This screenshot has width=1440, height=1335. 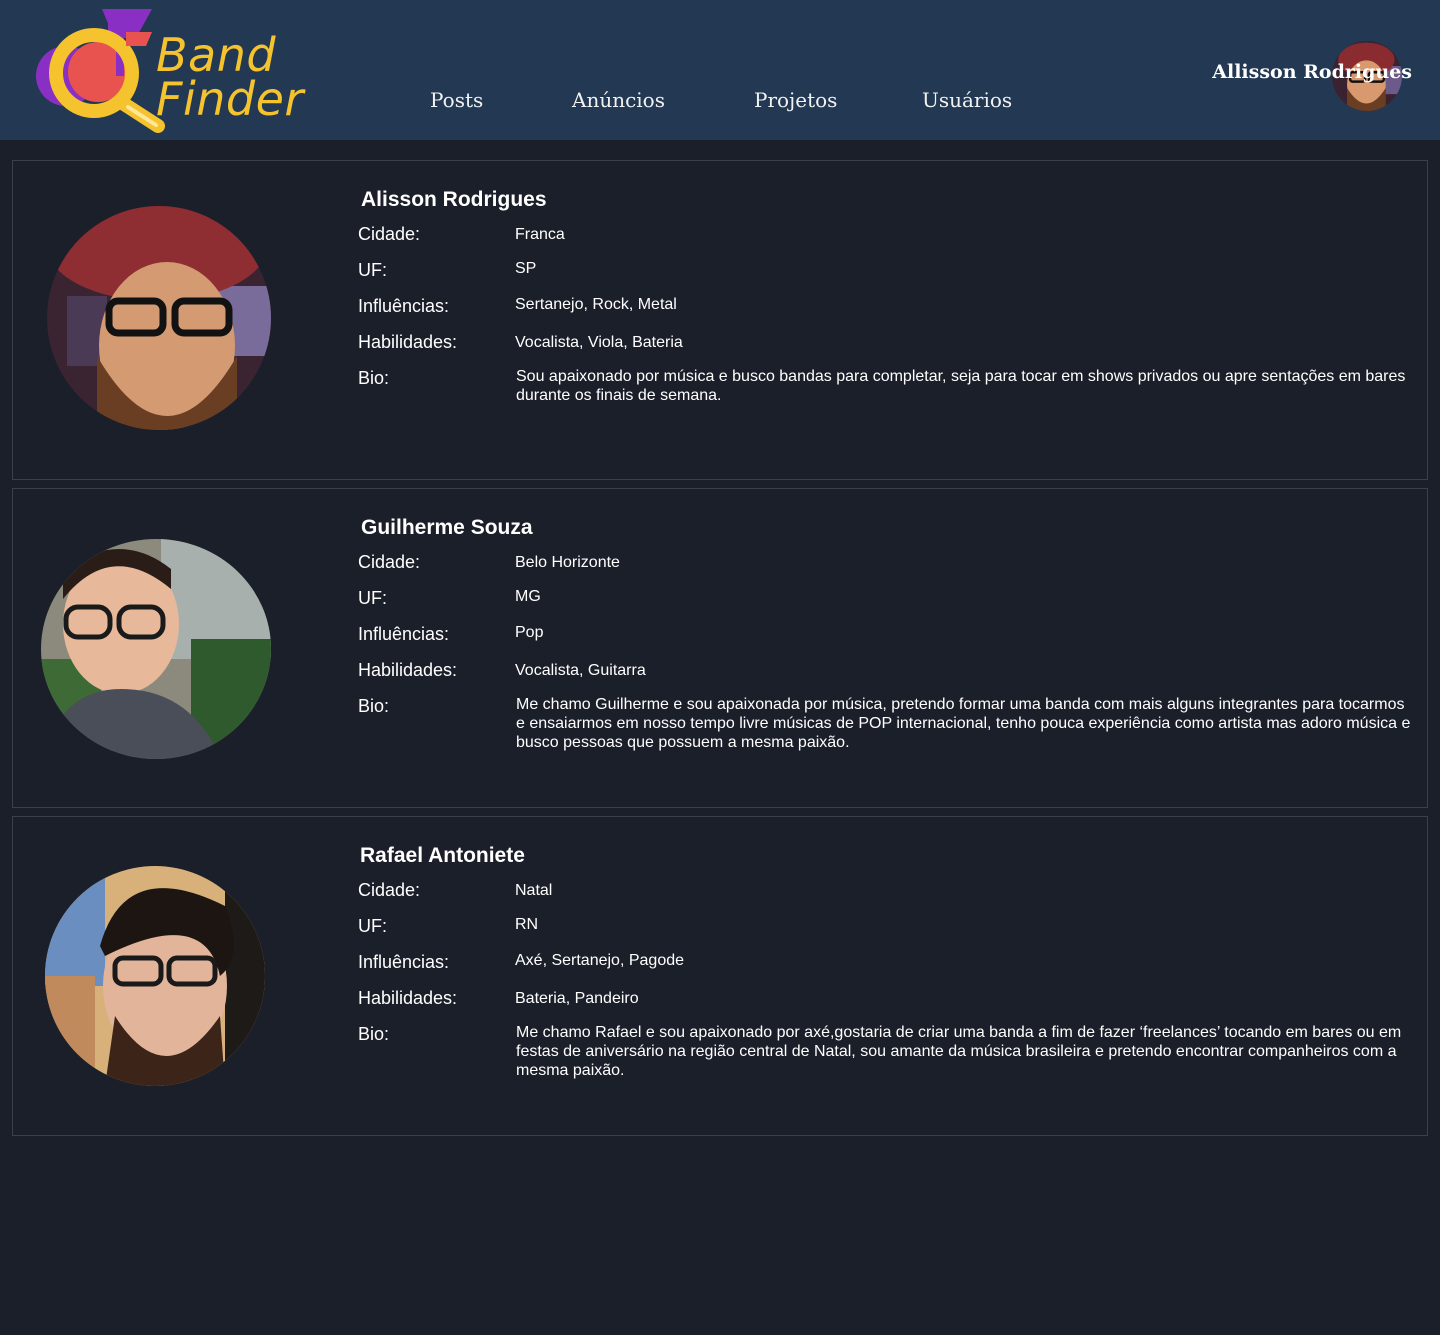 What do you see at coordinates (100, 71) in the screenshot?
I see `logo-magnifier-note-icon` at bounding box center [100, 71].